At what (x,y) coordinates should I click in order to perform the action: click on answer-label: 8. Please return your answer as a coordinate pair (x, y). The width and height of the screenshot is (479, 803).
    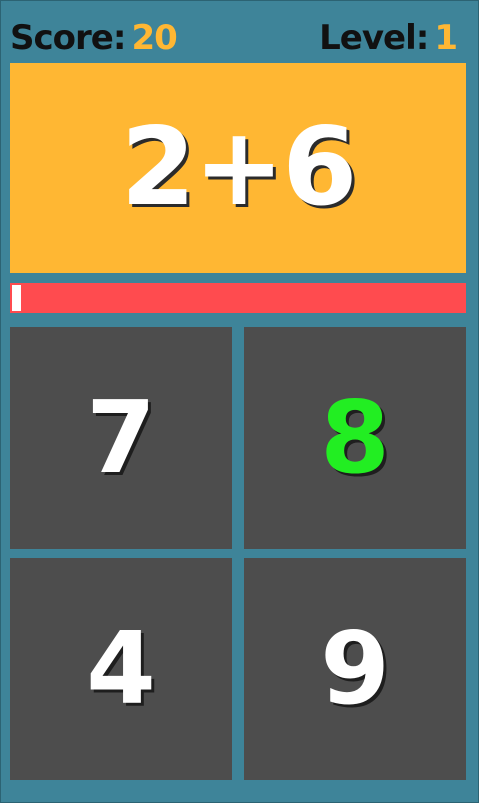
    Looking at the image, I should click on (355, 437).